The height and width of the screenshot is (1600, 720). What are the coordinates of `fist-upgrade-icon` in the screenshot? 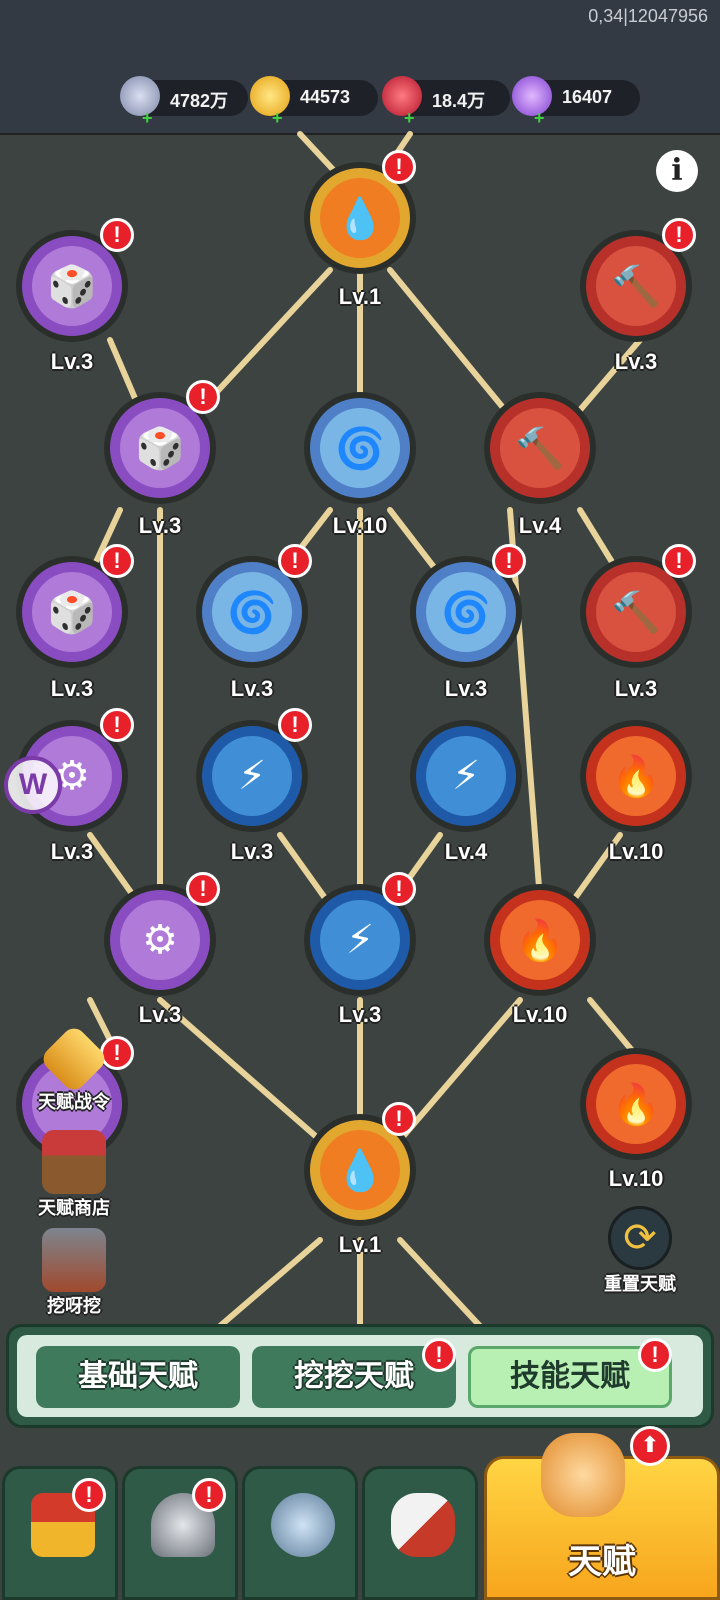 It's located at (583, 1475).